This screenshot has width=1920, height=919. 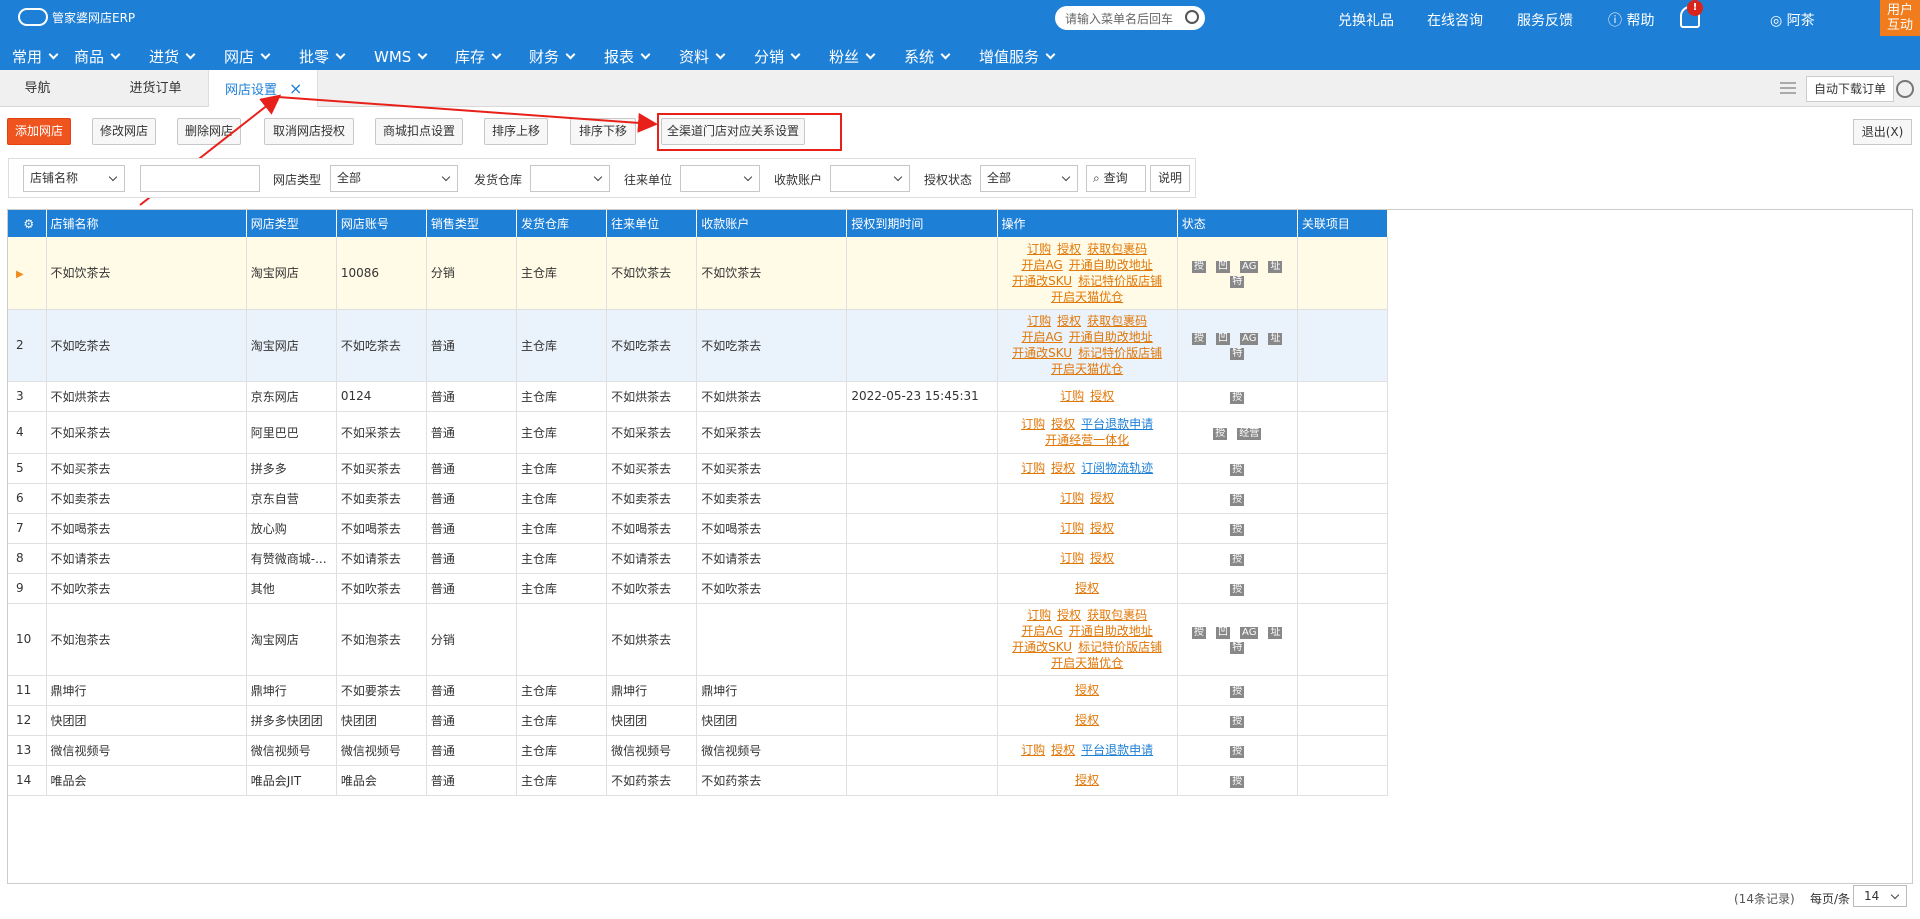 What do you see at coordinates (472, 223) in the screenshot?
I see `header-sale-type: 销售类型` at bounding box center [472, 223].